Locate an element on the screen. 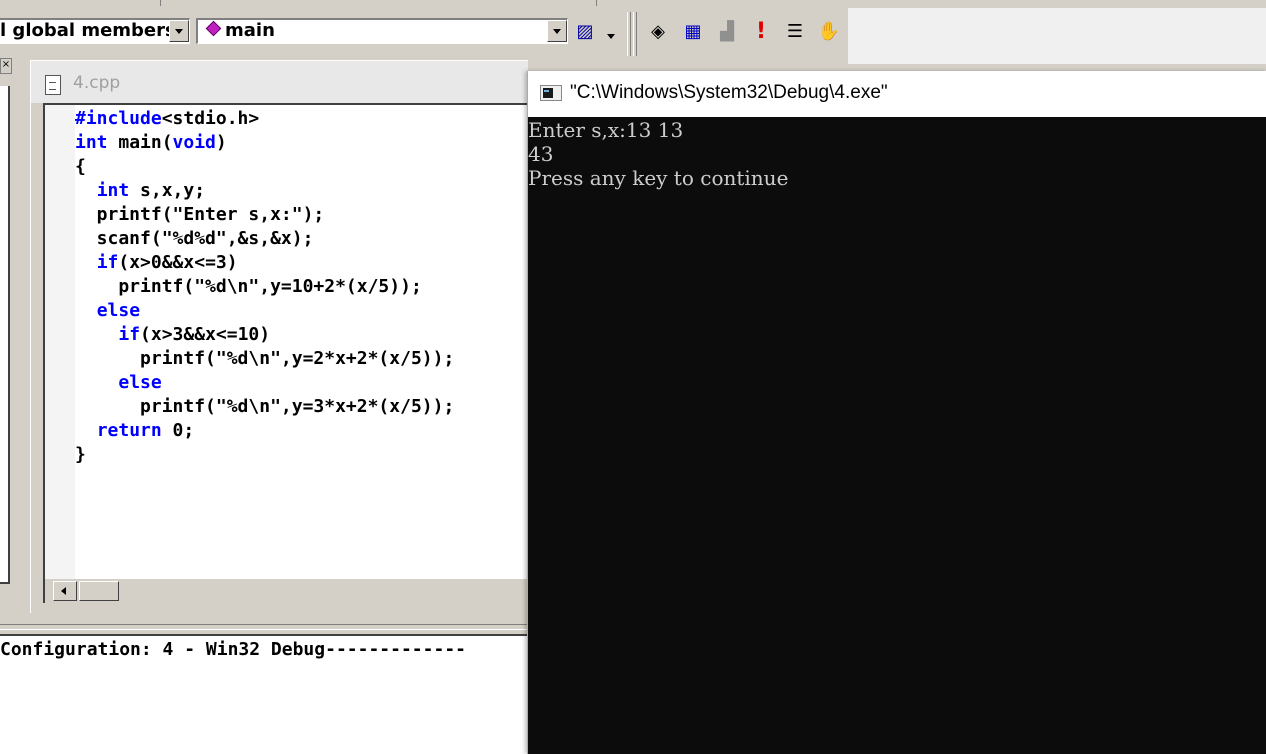 This screenshot has width=1266, height=754. code-line: if(x>0&&x<=3) is located at coordinates (264, 263).